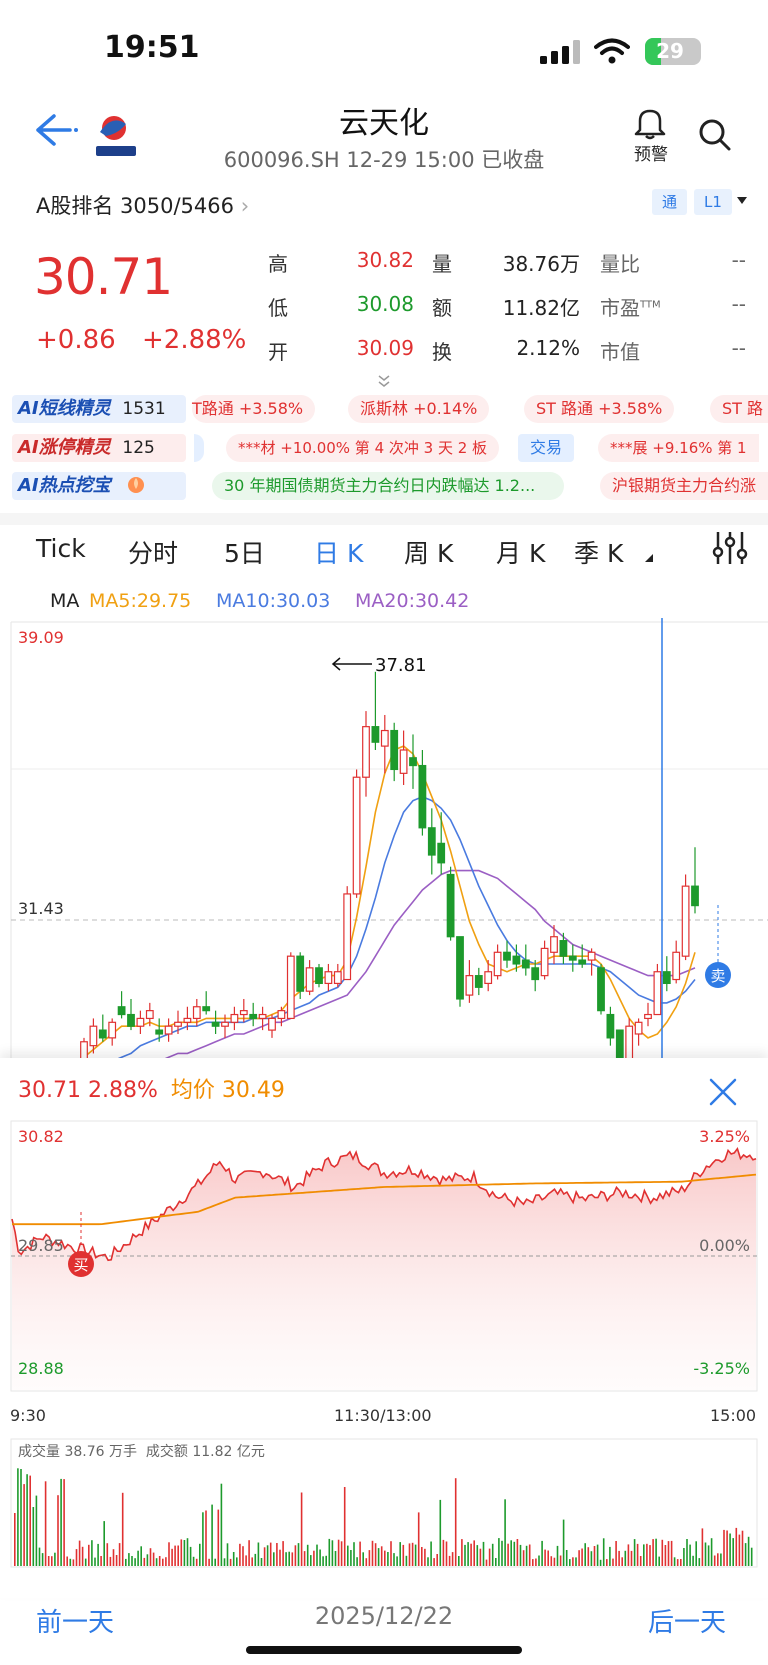 The height and width of the screenshot is (1665, 768). I want to click on ai-short-item: 派斯林 +0.14%, so click(419, 409).